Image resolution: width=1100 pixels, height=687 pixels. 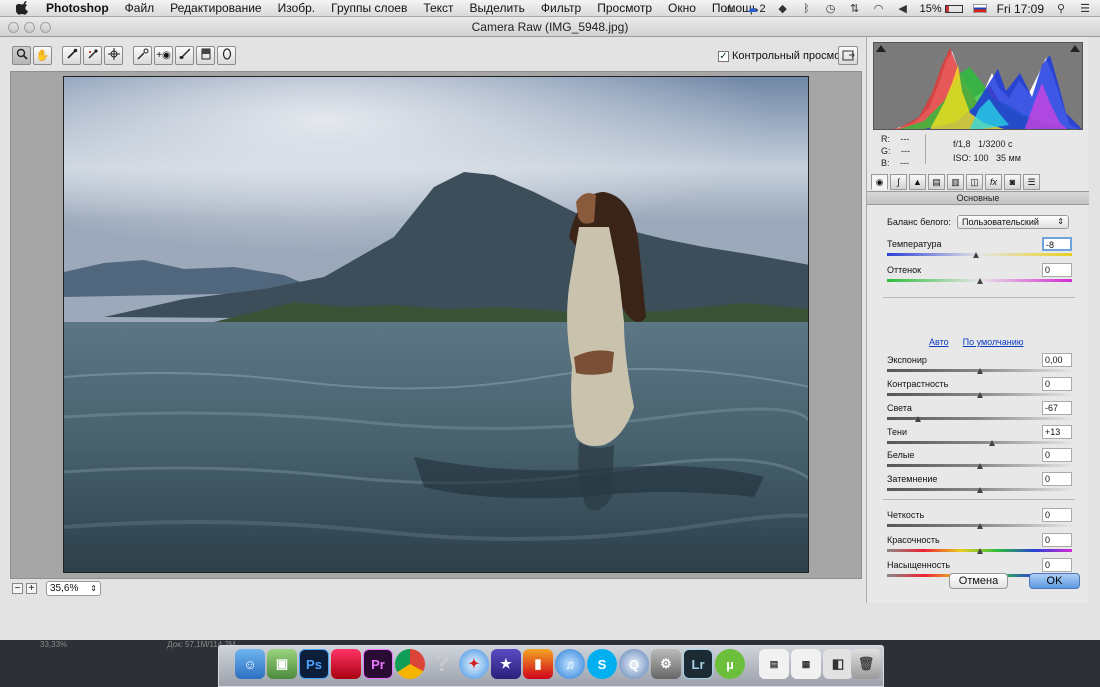 I want to click on ok-button: OK, so click(x=1054, y=581).